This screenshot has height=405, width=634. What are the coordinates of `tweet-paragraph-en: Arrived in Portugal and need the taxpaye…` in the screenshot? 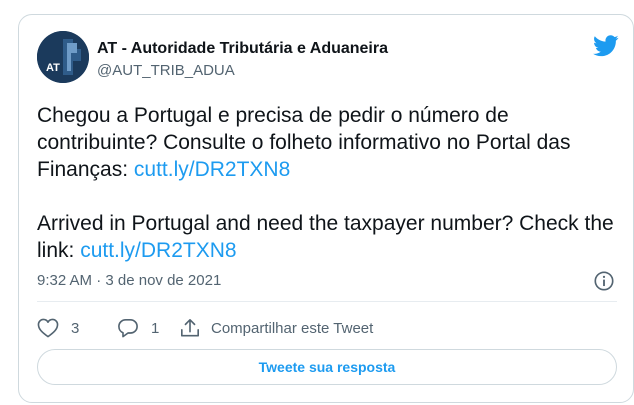 It's located at (332, 237).